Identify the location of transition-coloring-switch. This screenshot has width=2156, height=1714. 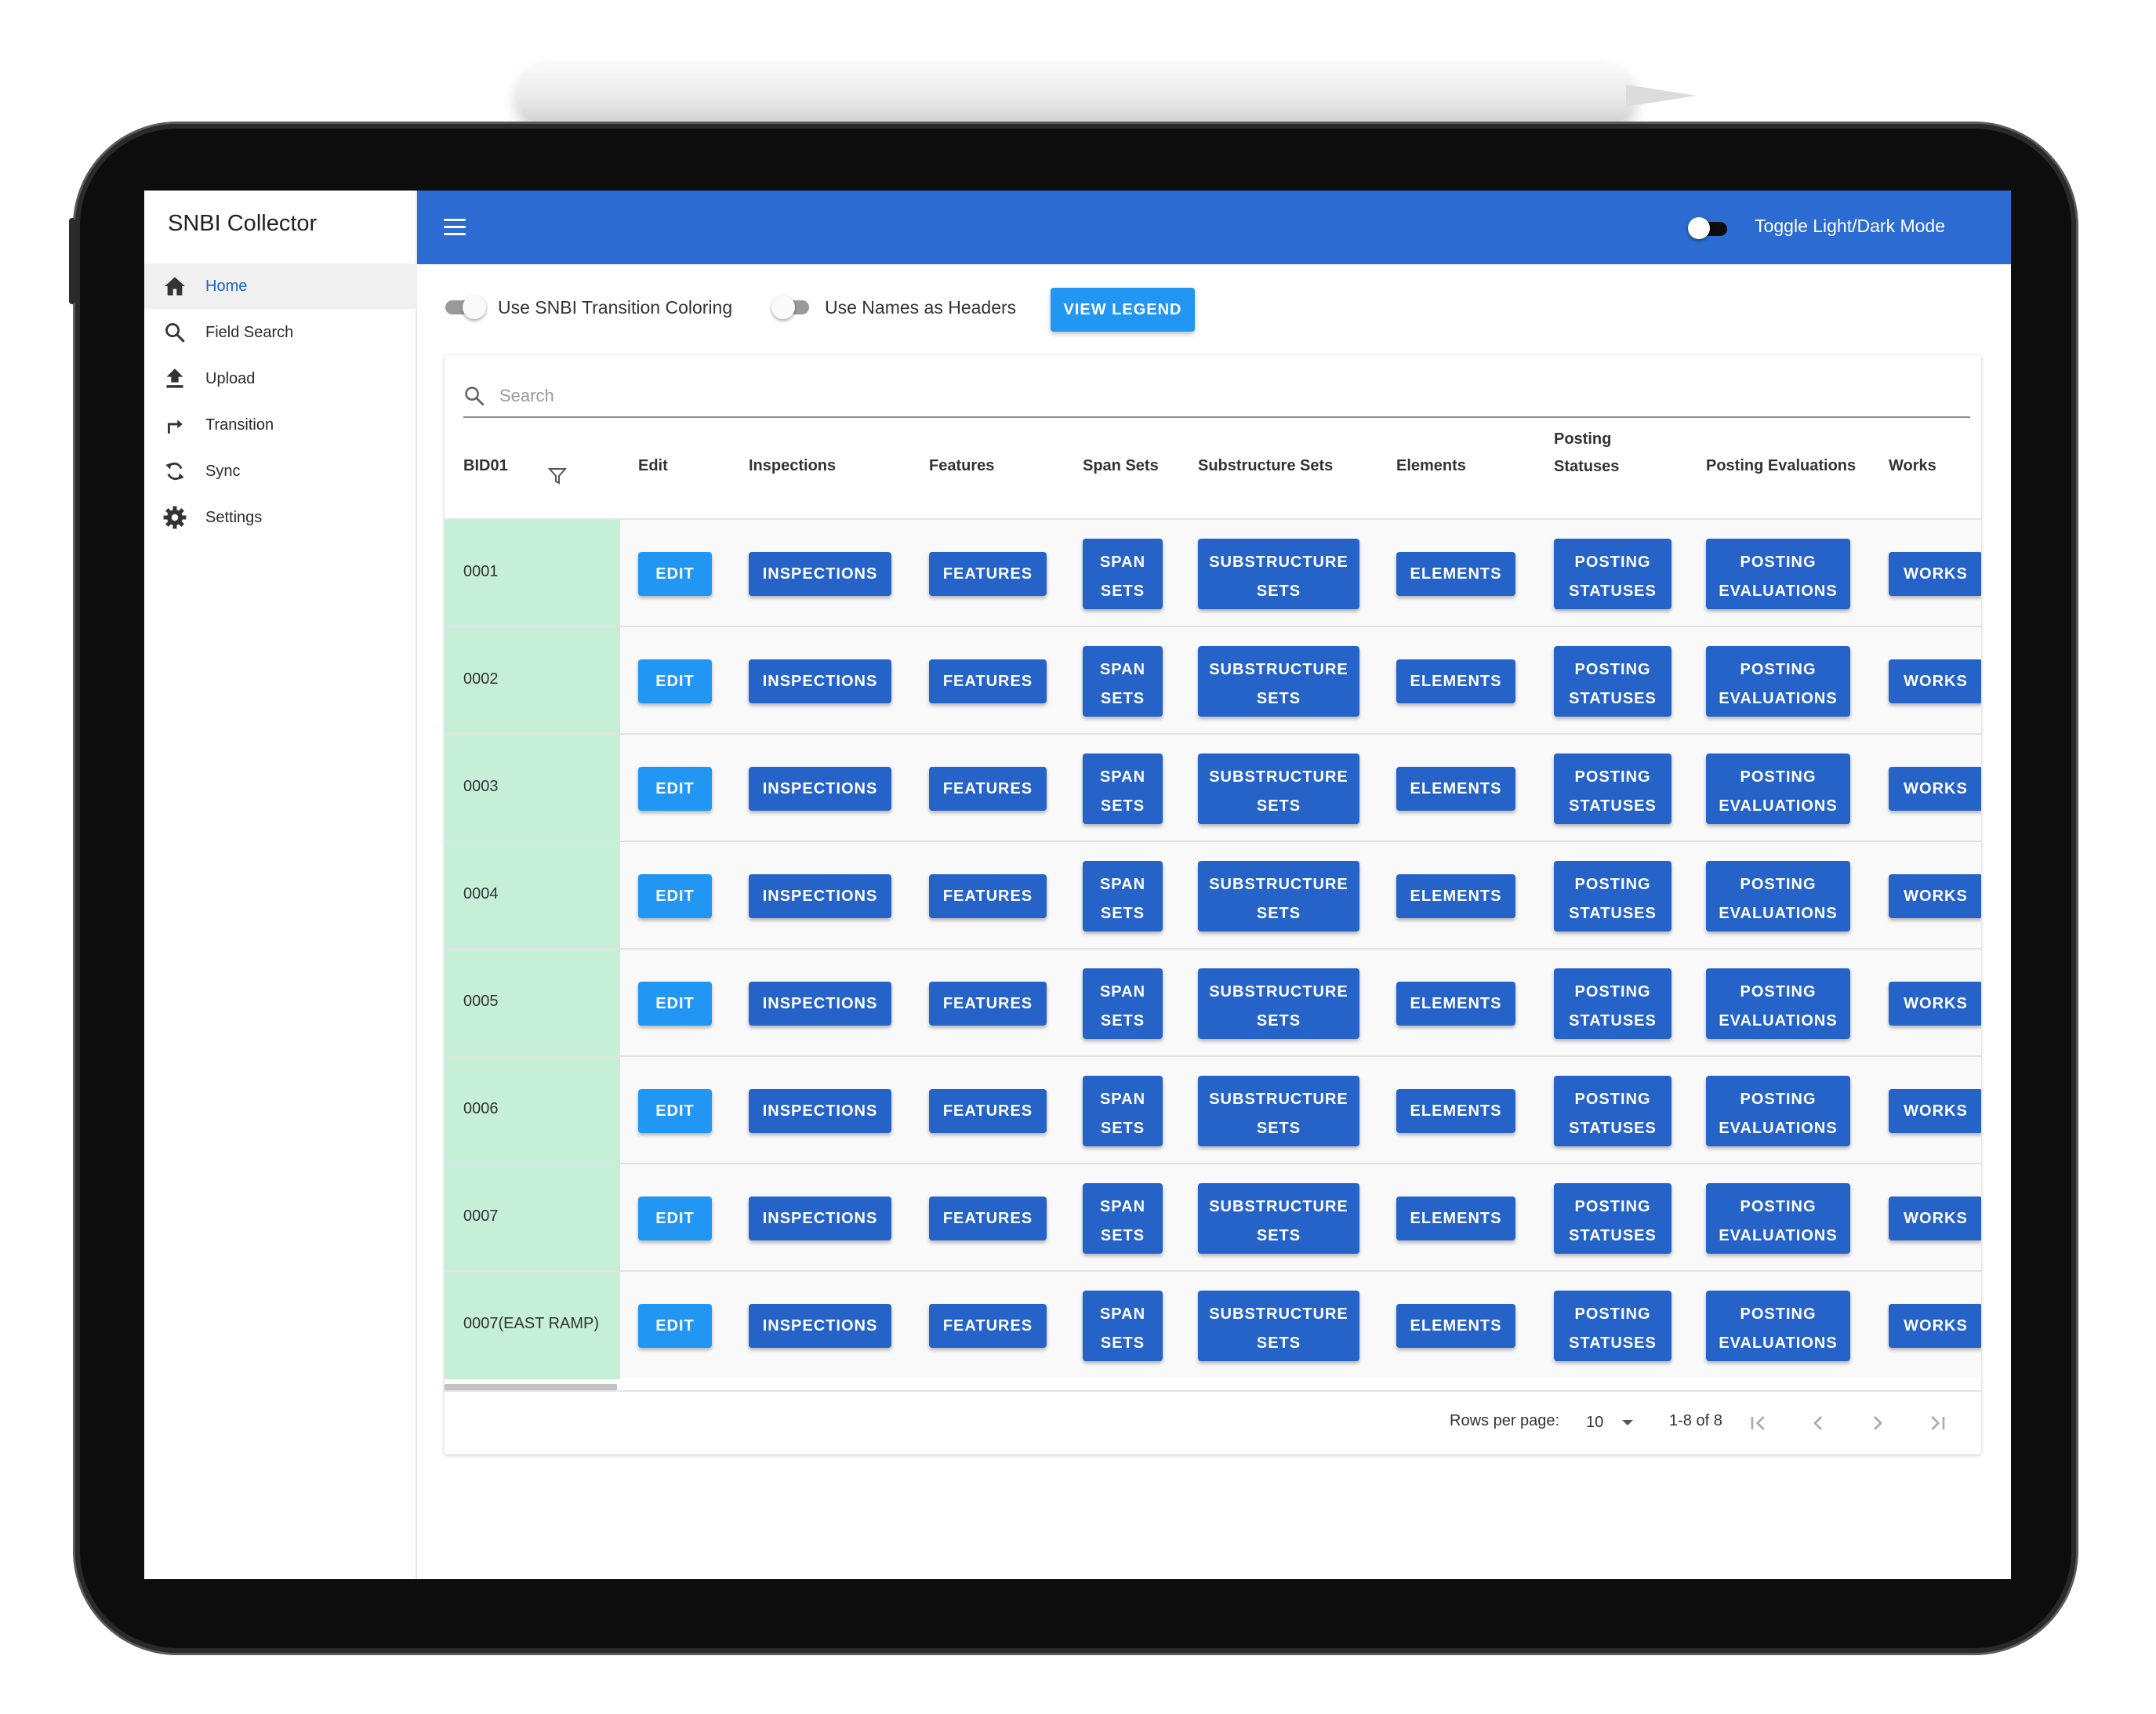
(465, 307).